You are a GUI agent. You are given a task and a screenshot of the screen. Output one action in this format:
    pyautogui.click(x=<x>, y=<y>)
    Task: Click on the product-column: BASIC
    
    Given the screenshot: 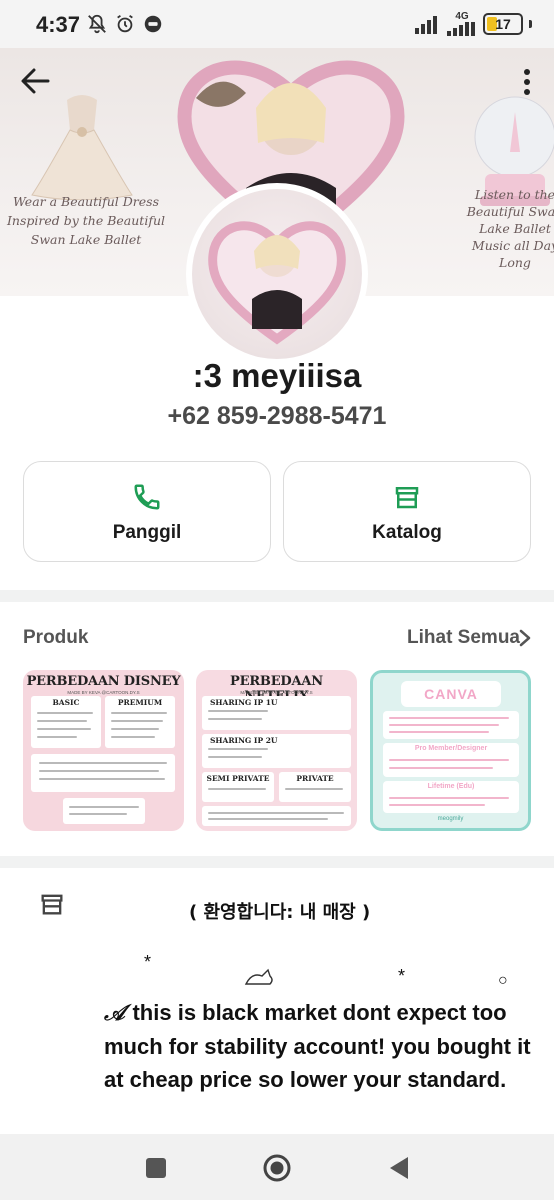 What is the action you would take?
    pyautogui.click(x=66, y=722)
    